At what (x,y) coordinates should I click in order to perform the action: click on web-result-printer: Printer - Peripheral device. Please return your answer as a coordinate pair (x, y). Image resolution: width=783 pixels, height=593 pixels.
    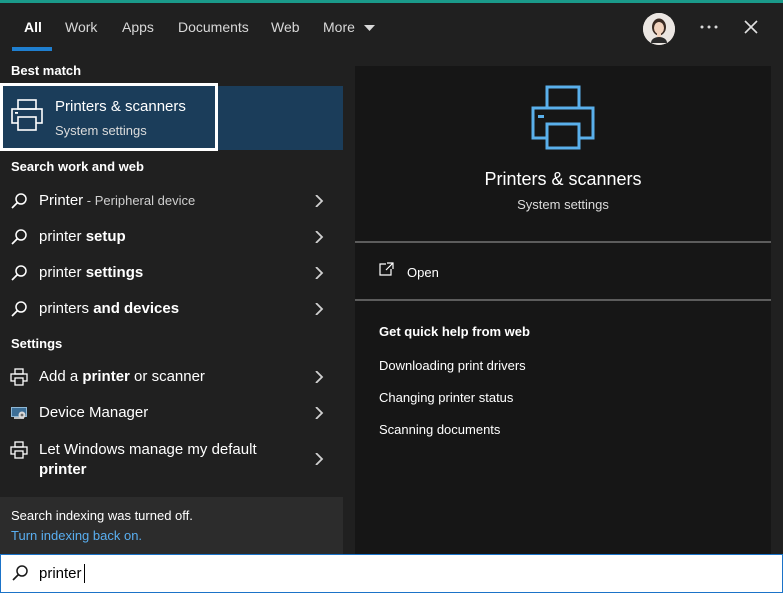
    Looking at the image, I should click on (171, 201).